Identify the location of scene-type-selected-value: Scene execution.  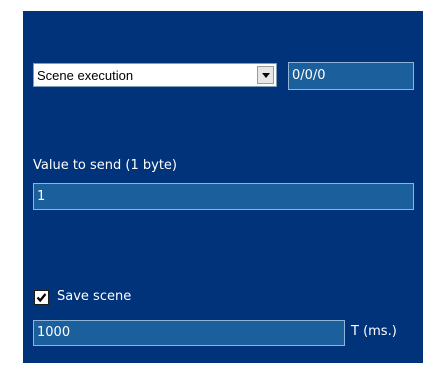
(85, 75).